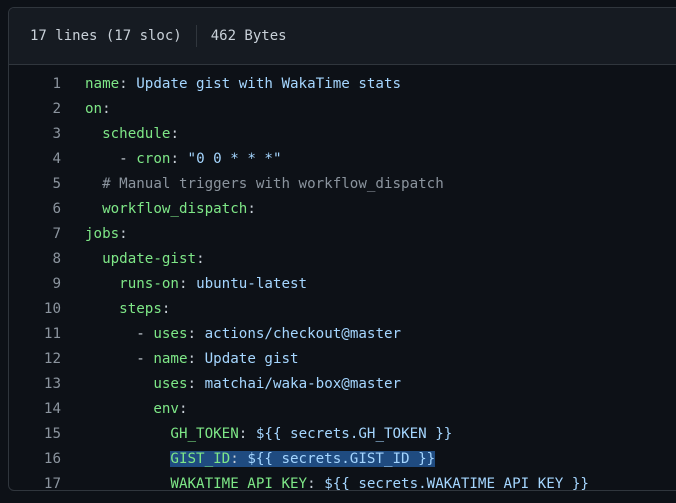 The height and width of the screenshot is (503, 676). I want to click on file-header: 17 lines (17 sloc) 462 Bytes, so click(342, 36).